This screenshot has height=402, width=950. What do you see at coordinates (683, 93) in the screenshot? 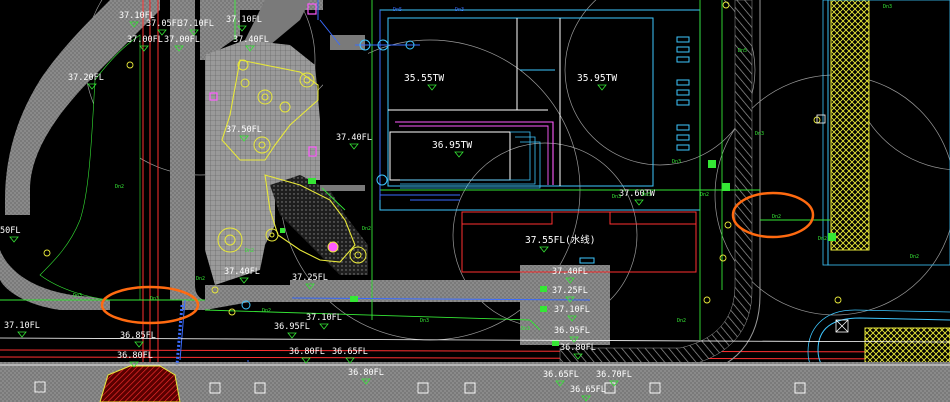
I see `building-window-marks` at bounding box center [683, 93].